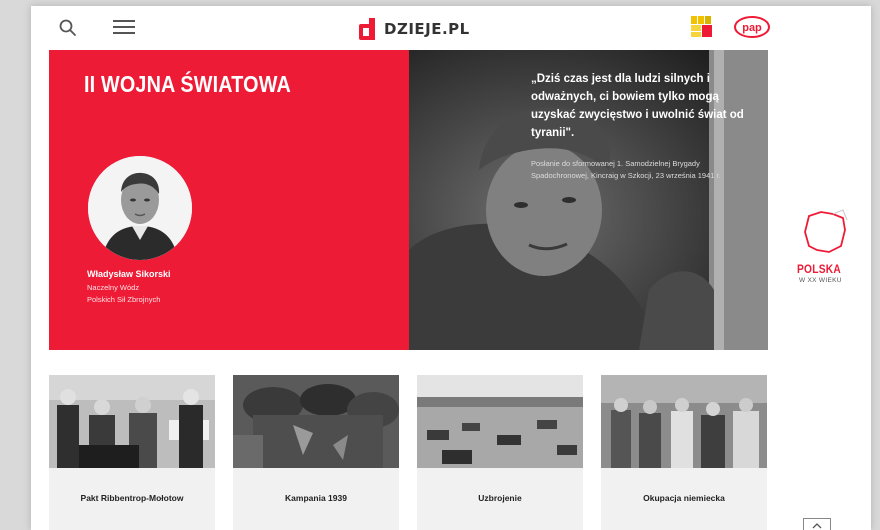 The width and height of the screenshot is (880, 530). I want to click on person-role: Naczelny Wódz, so click(113, 287).